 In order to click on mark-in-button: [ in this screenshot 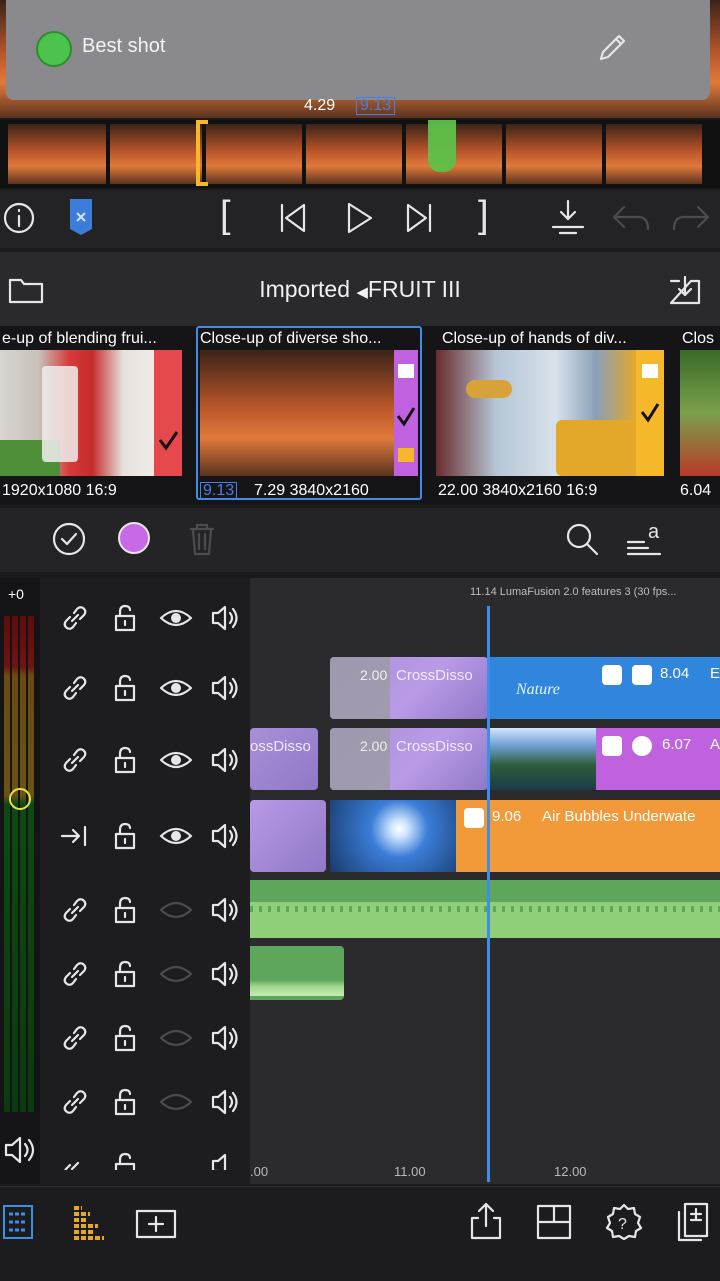, I will do `click(225, 215)`.